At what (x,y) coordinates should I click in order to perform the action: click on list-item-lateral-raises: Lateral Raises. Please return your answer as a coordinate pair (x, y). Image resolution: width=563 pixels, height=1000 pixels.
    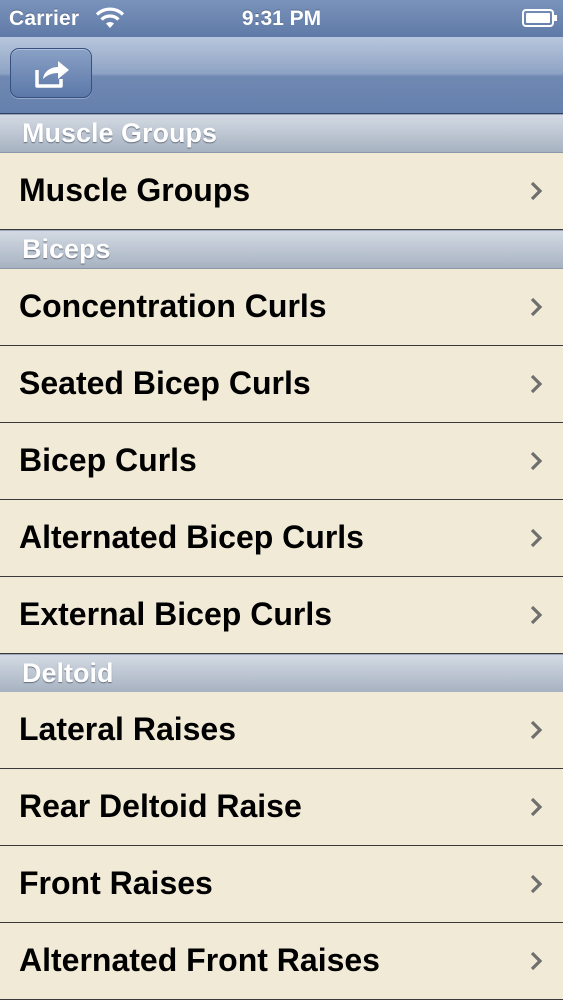
    Looking at the image, I should click on (281, 730).